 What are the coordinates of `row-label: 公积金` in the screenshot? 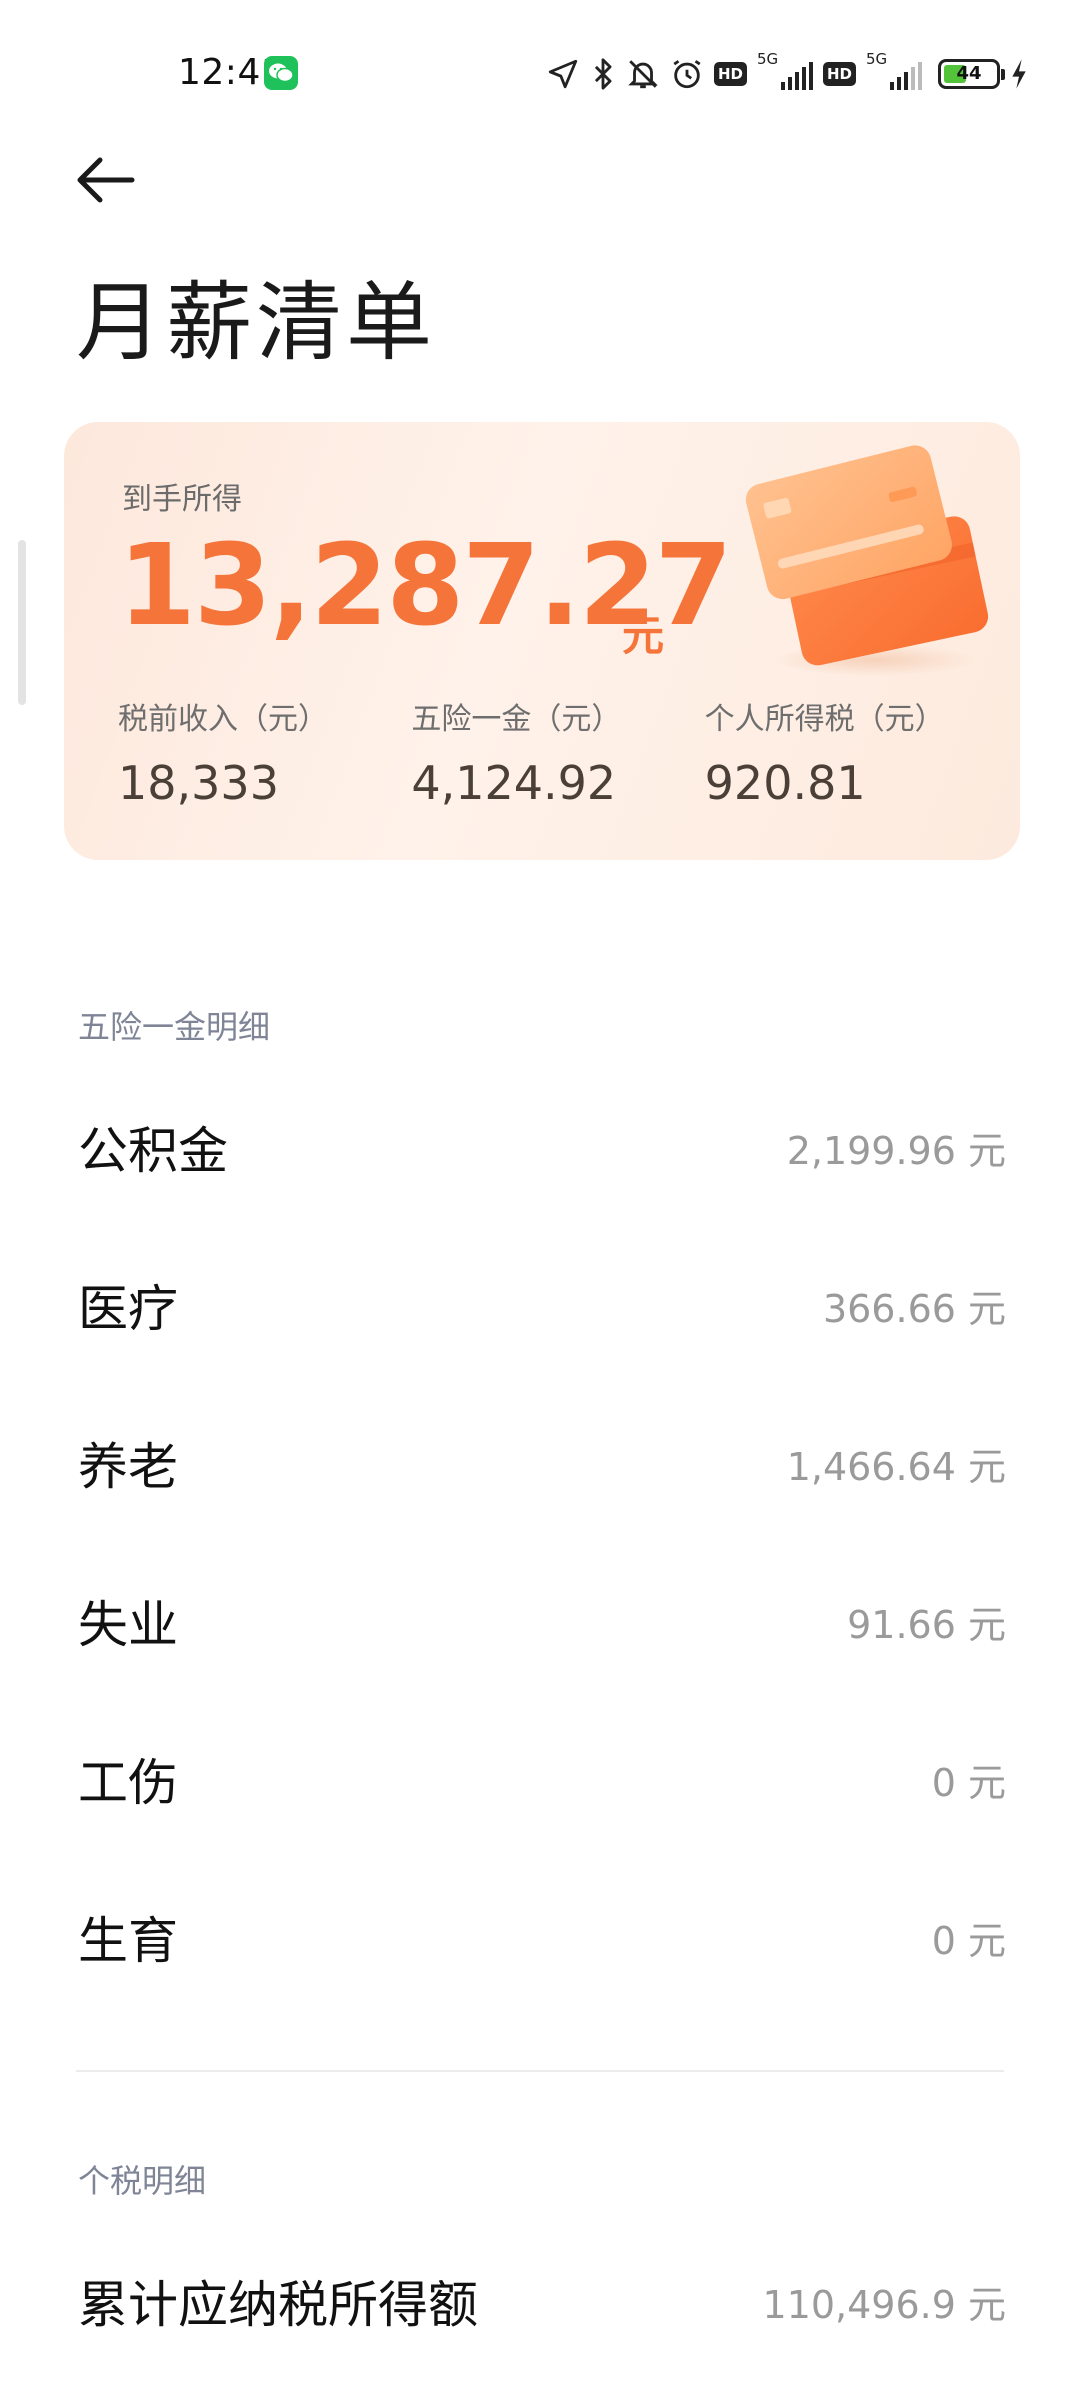 It's located at (153, 1151).